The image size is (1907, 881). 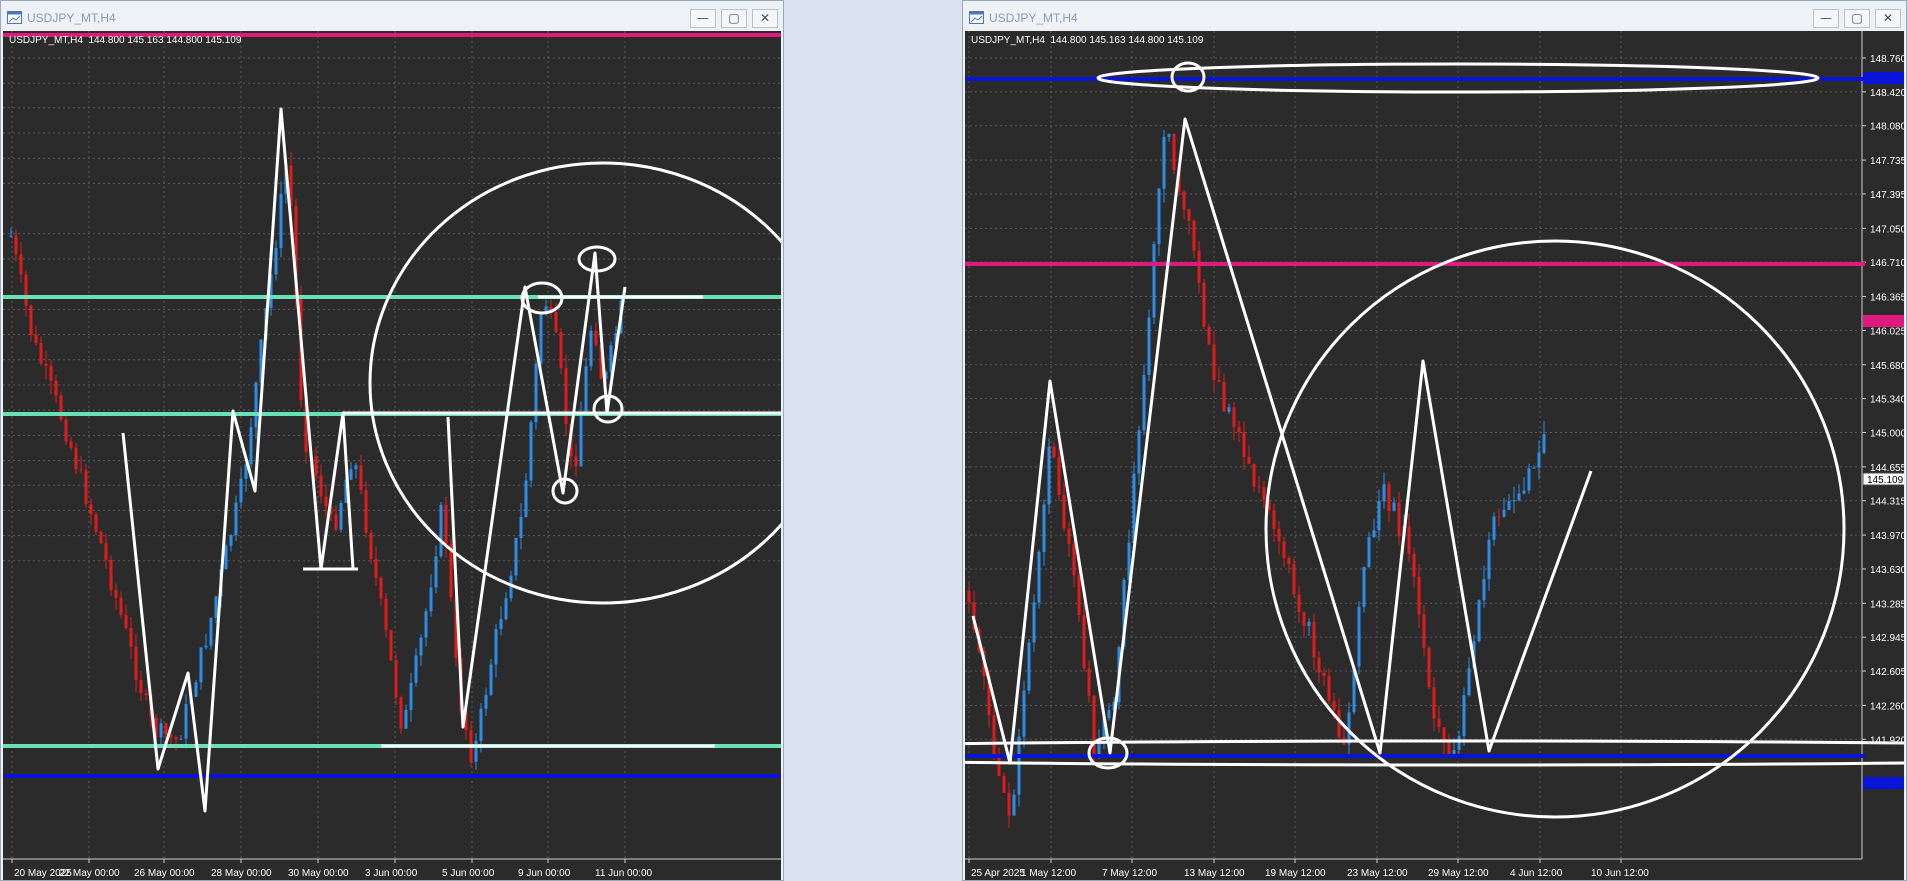 What do you see at coordinates (1887, 570) in the screenshot?
I see `price-tick-label: 143.630` at bounding box center [1887, 570].